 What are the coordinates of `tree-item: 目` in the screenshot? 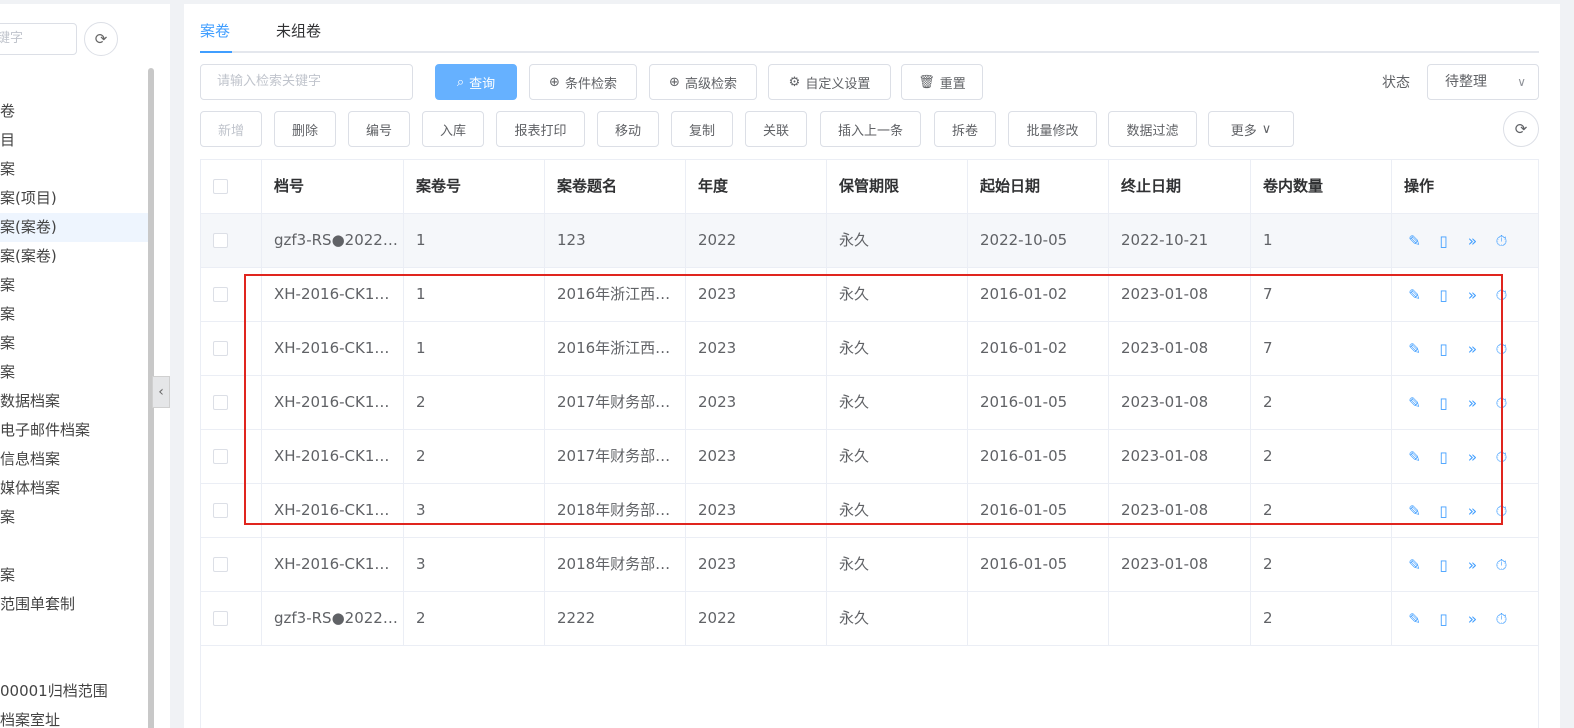 It's located at (74, 140).